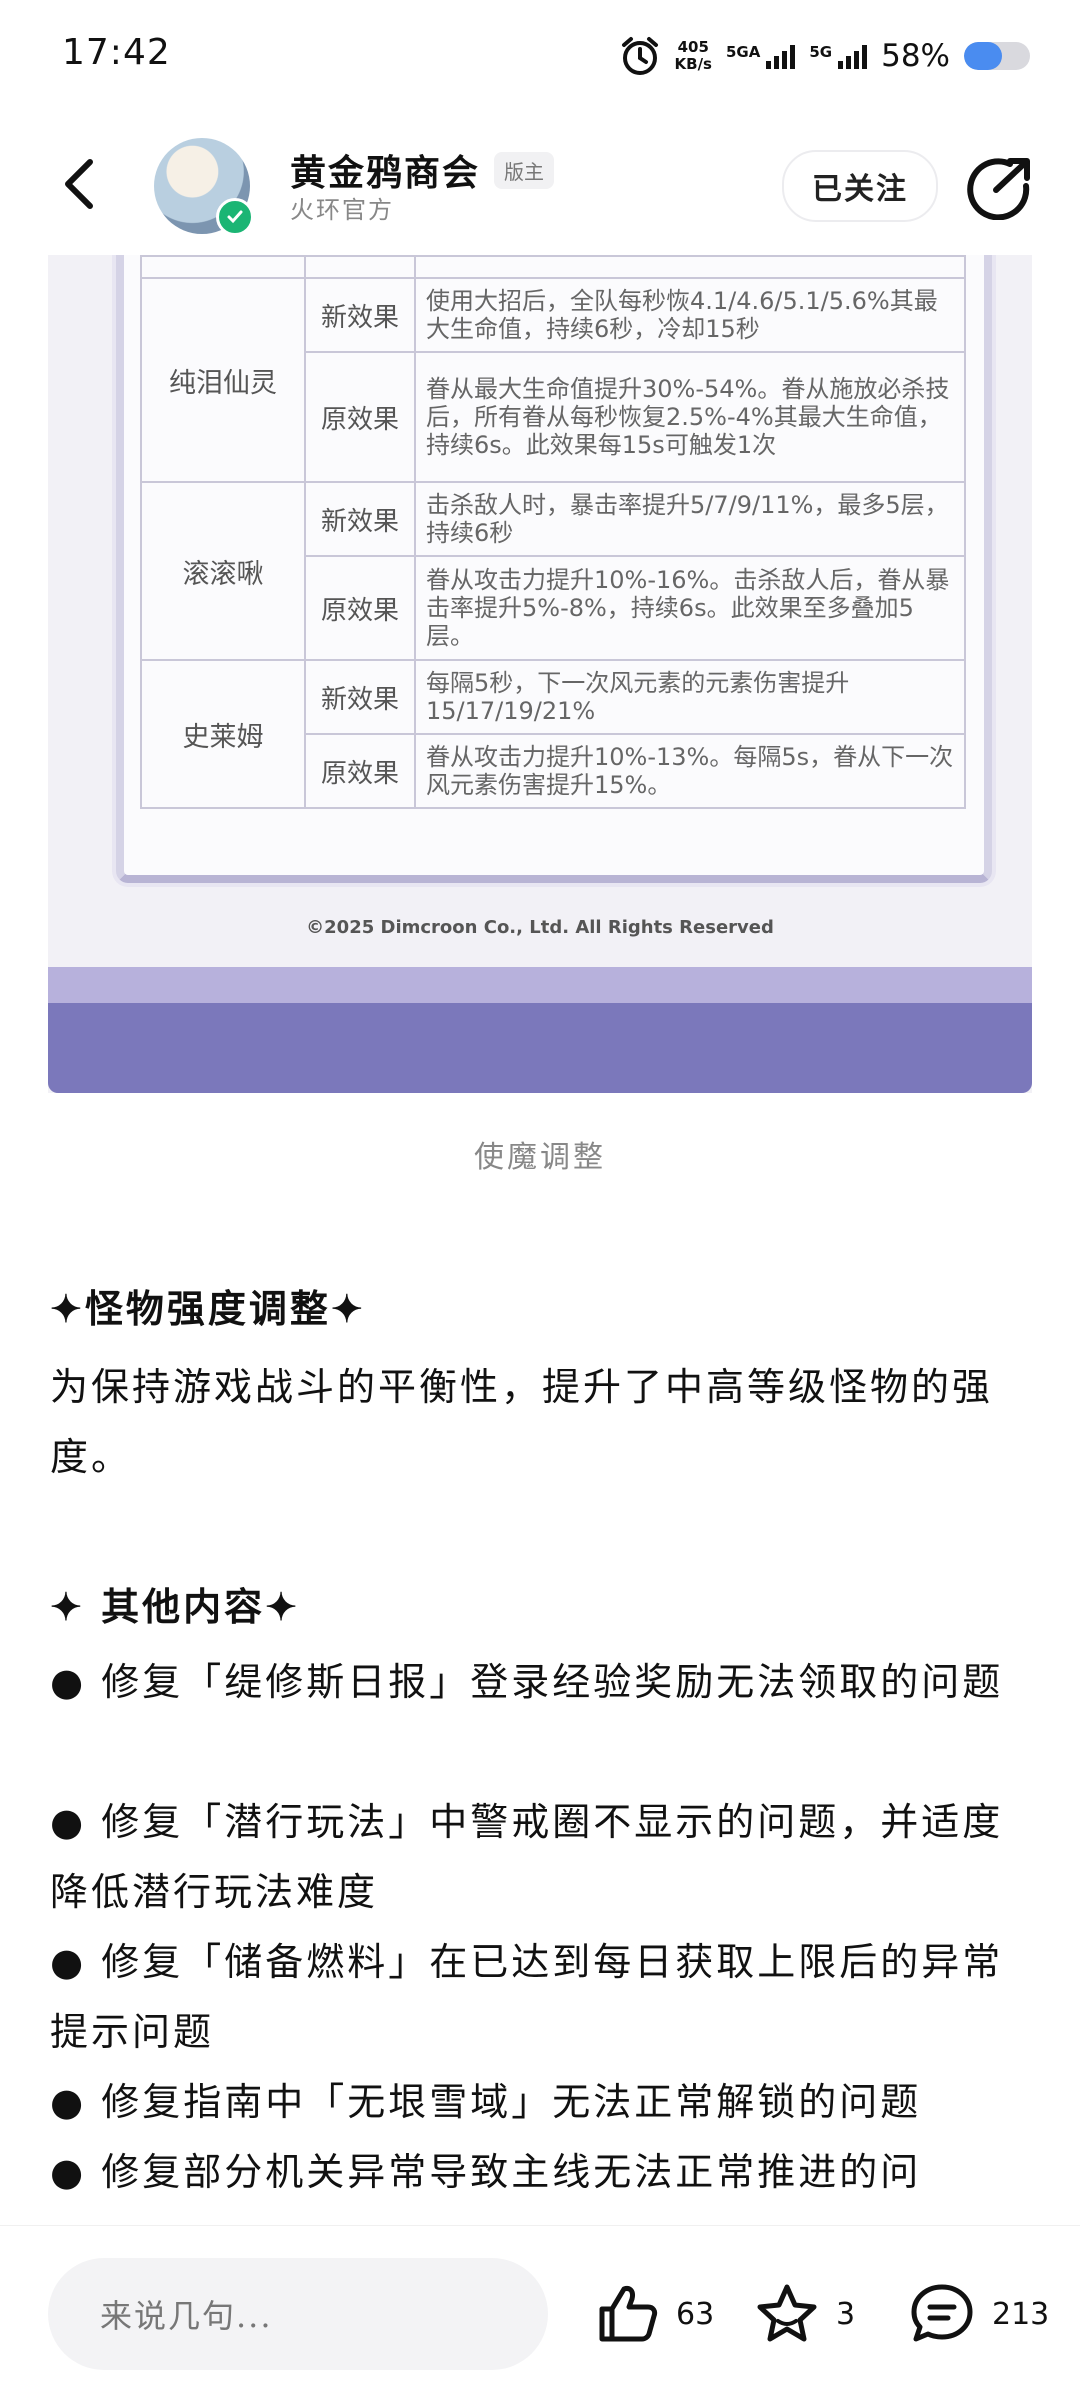  I want to click on table-row: 滚滚啾 新效果 击杀敌人时，暴击率提升5/7/9/11%，最多5层，持续6秒, so click(553, 571).